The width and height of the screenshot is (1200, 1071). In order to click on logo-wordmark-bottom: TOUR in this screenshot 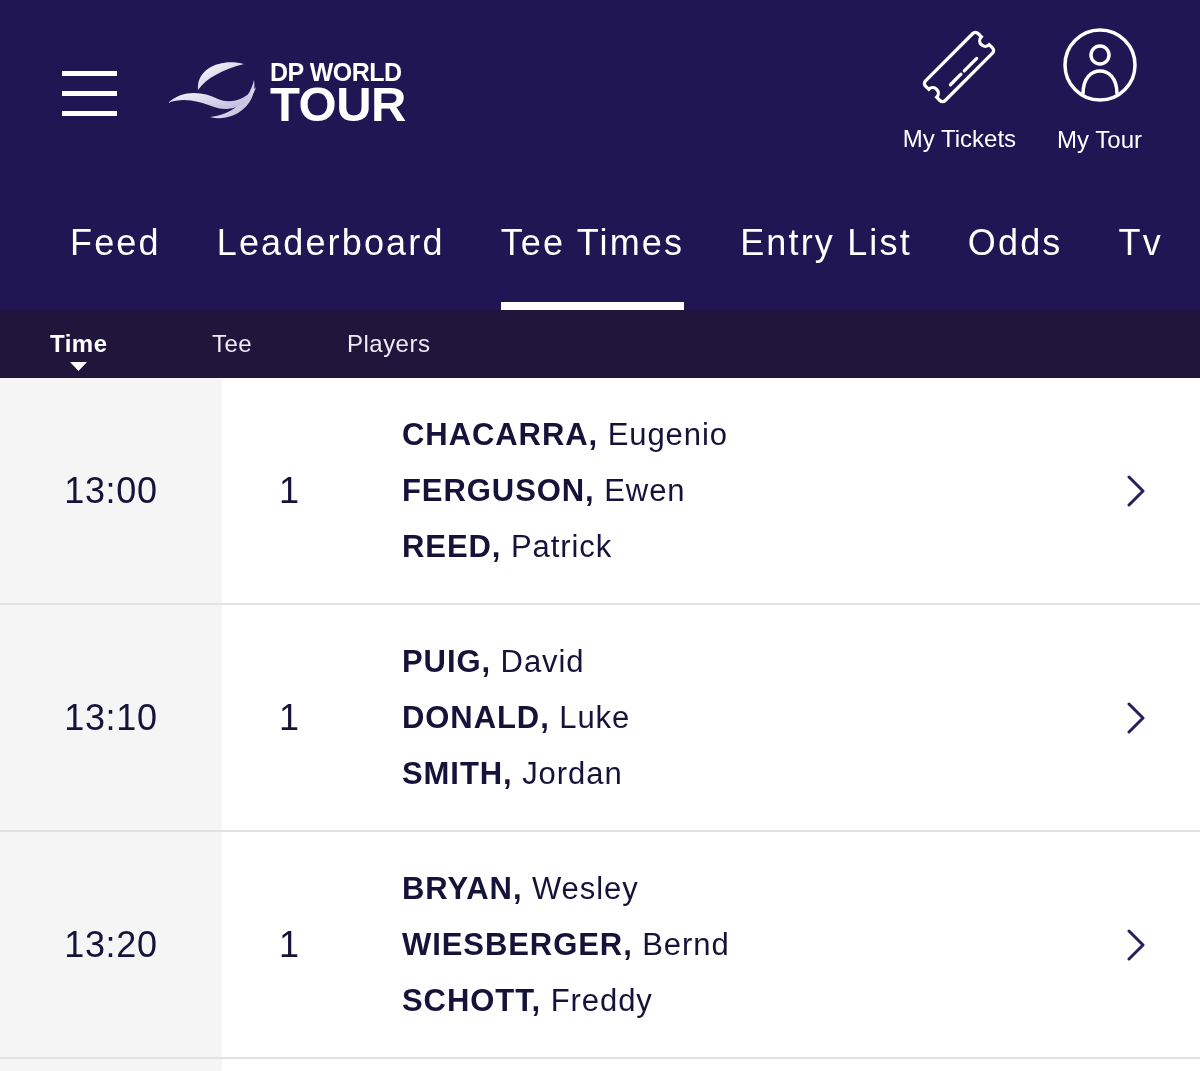, I will do `click(338, 103)`.